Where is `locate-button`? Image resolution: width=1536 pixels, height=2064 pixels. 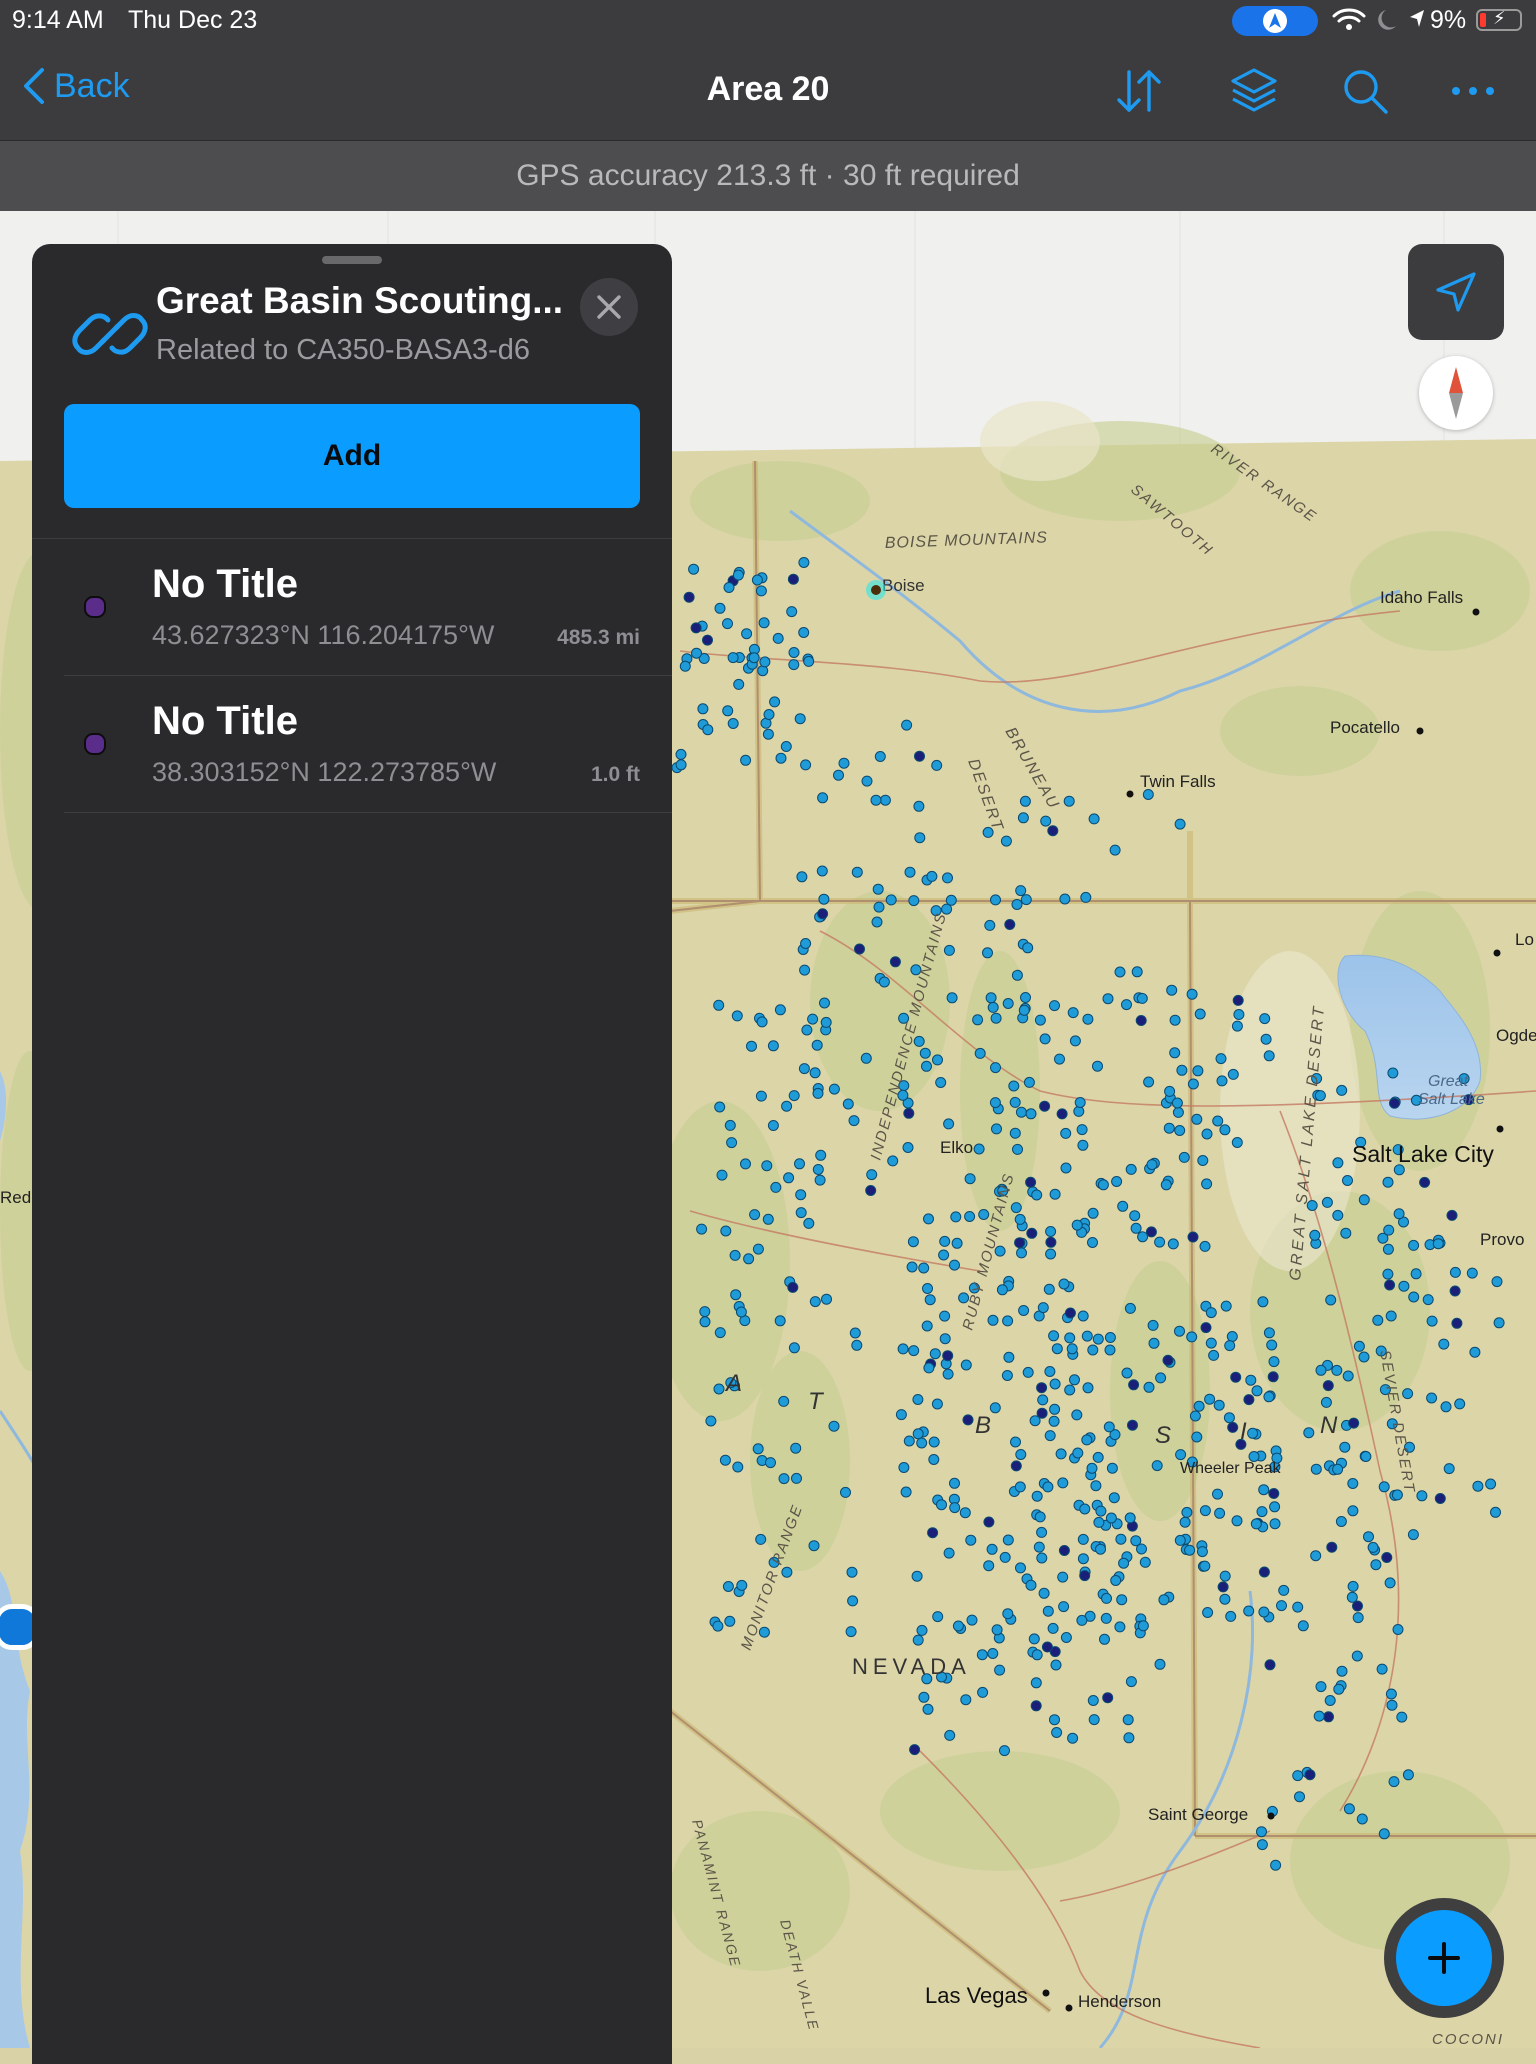
locate-button is located at coordinates (1456, 292).